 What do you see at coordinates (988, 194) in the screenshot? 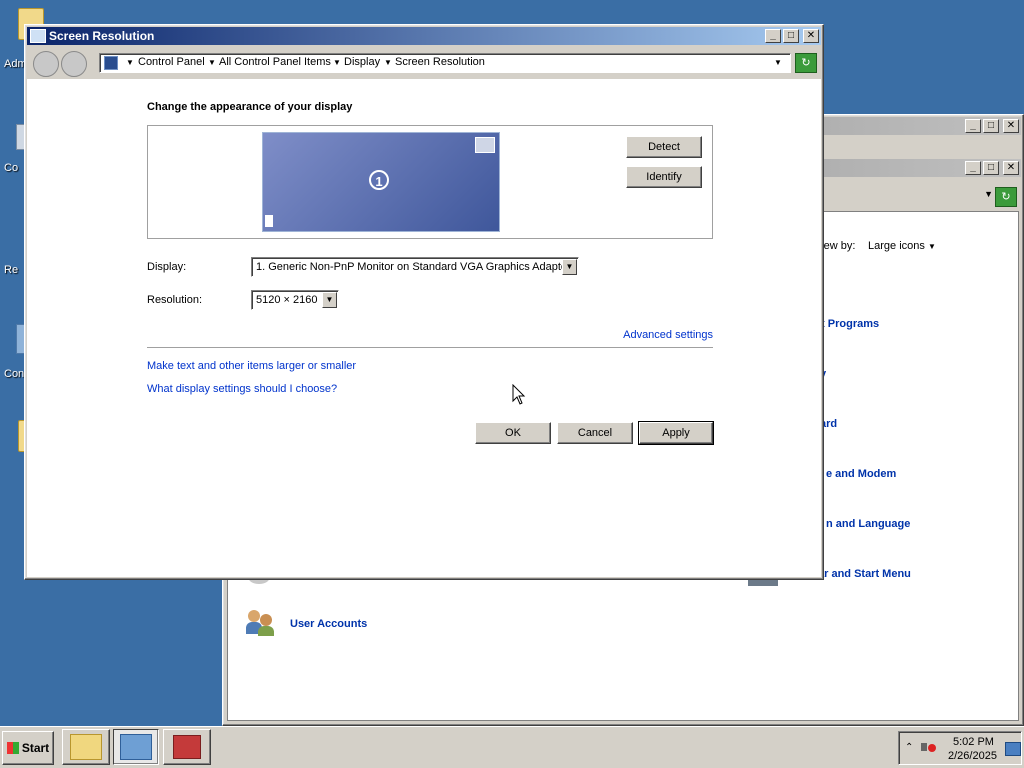
I see `dropdown-arrow-icon: ▼` at bounding box center [988, 194].